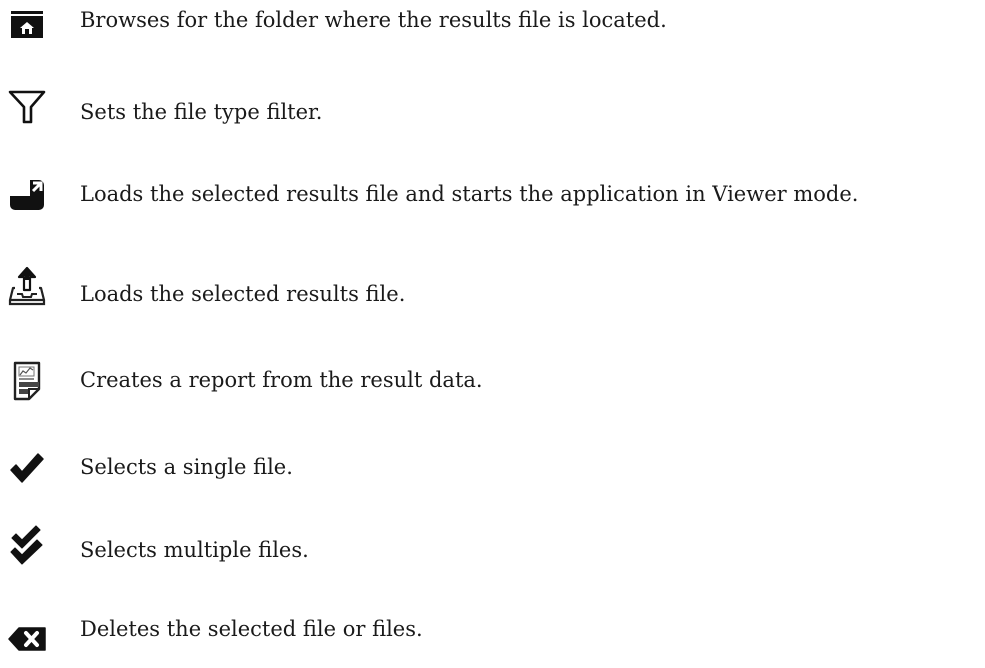 The height and width of the screenshot is (668, 985). Describe the element at coordinates (492, 470) in the screenshot. I see `legend-row-select-single: Selects a single file.` at that location.